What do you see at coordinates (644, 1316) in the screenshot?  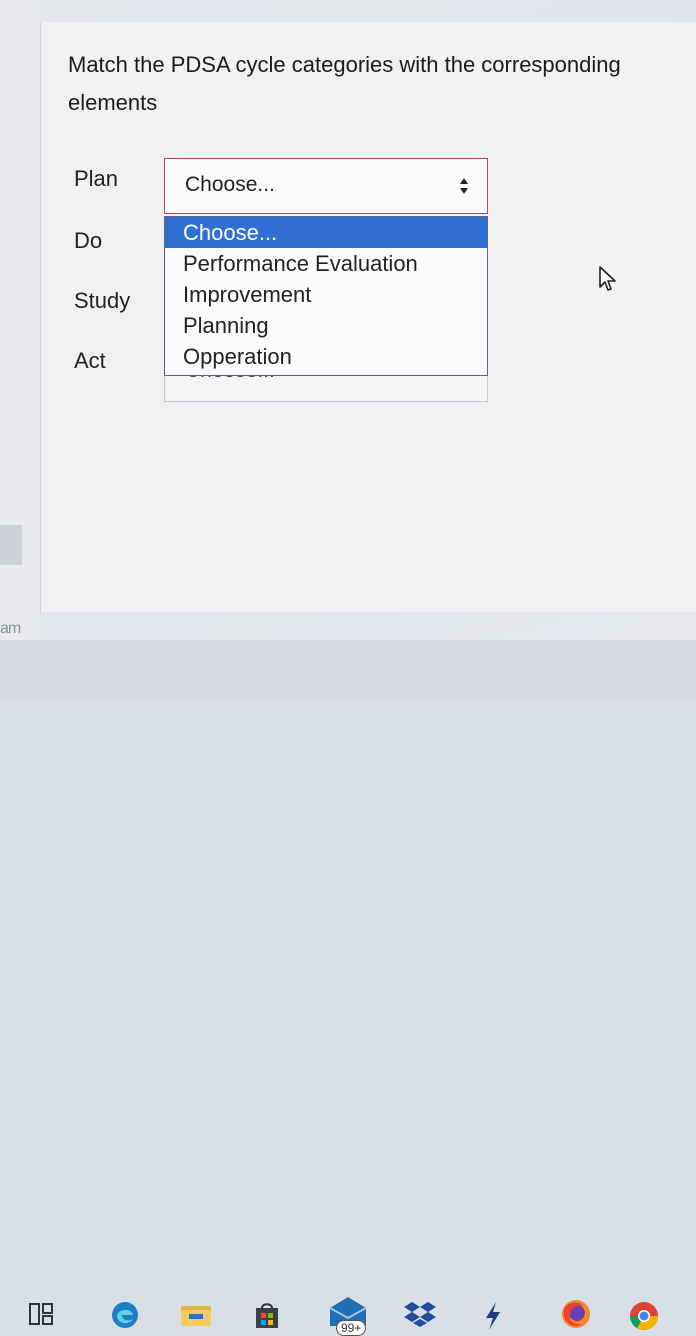 I see `chrome-icon` at bounding box center [644, 1316].